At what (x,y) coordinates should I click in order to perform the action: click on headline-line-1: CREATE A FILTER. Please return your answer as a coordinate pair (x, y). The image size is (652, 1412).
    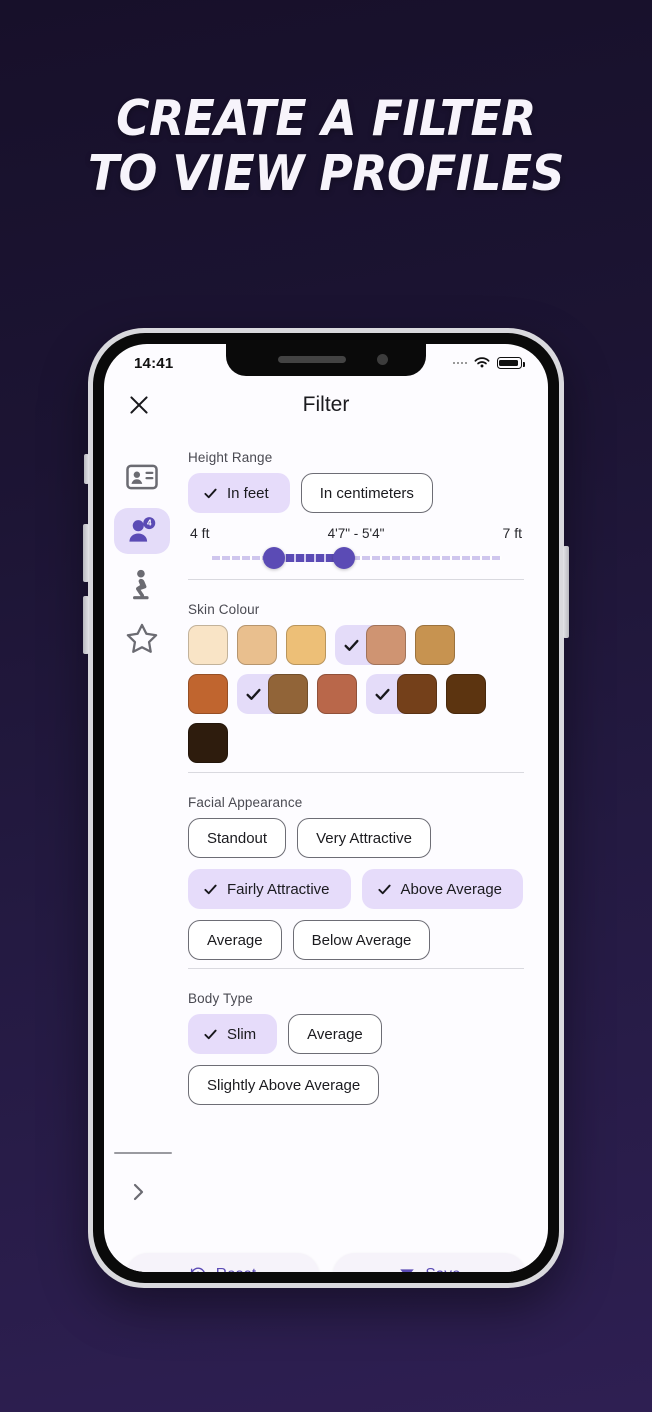
    Looking at the image, I should click on (326, 118).